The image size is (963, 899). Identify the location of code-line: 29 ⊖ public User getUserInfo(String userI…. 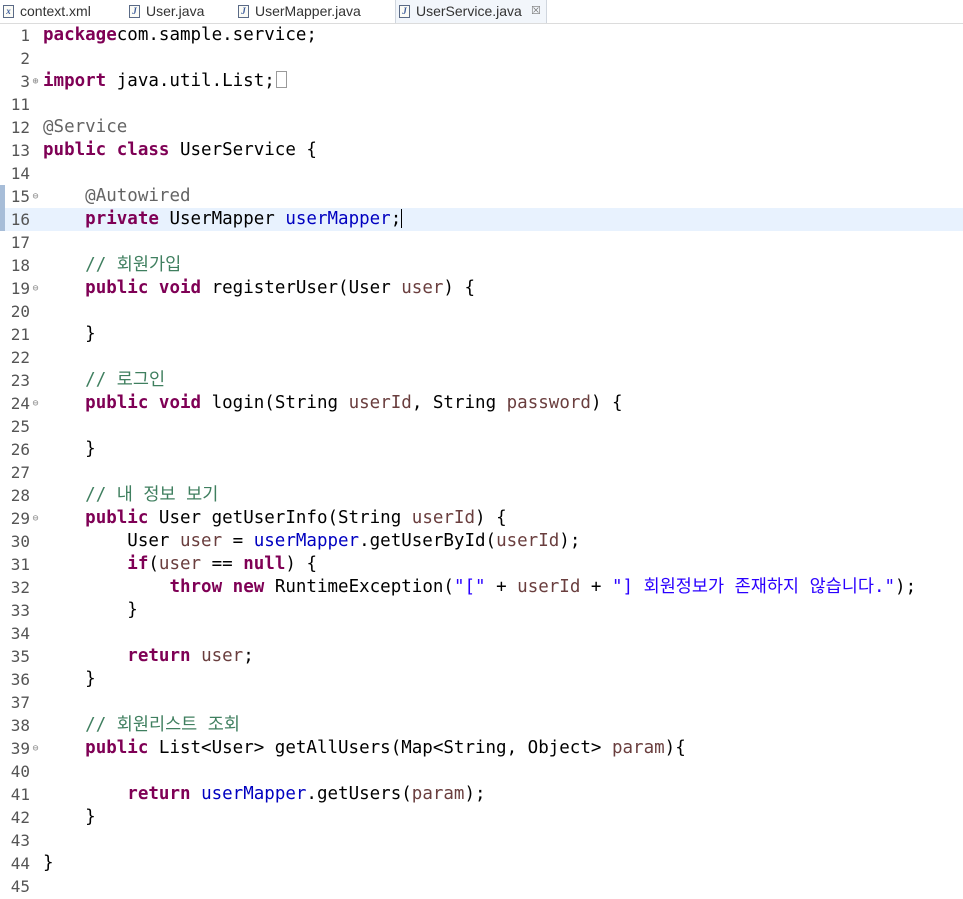
(481, 518).